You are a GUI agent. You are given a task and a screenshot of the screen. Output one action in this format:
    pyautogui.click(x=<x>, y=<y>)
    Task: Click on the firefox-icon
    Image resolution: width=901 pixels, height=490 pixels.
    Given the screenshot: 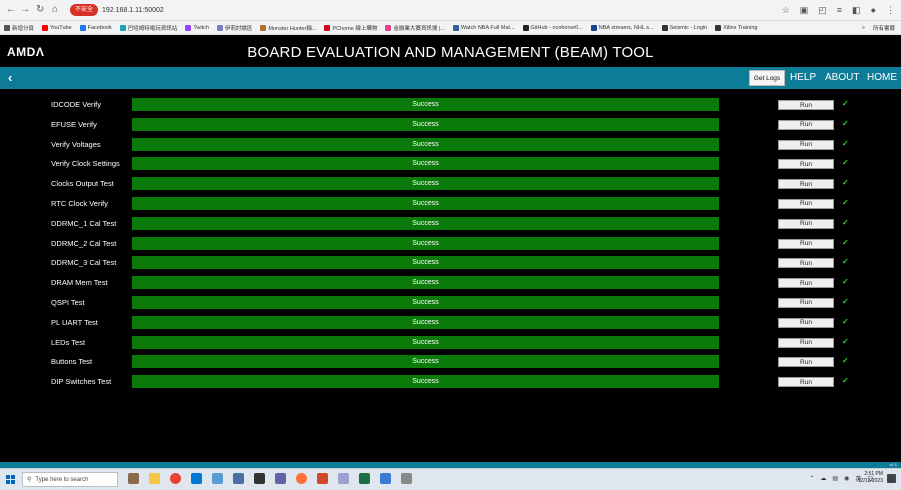 What is the action you would take?
    pyautogui.click(x=301, y=478)
    